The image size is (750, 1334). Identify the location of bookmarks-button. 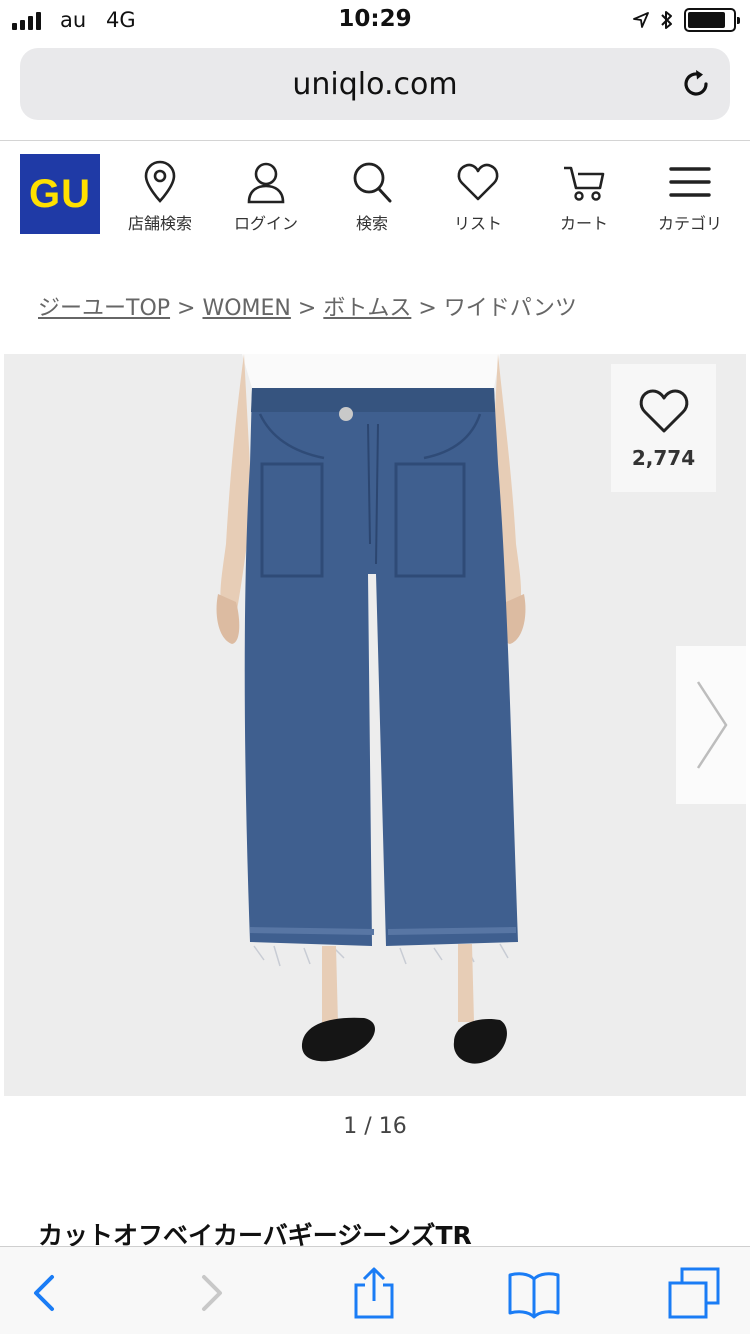
(534, 1293).